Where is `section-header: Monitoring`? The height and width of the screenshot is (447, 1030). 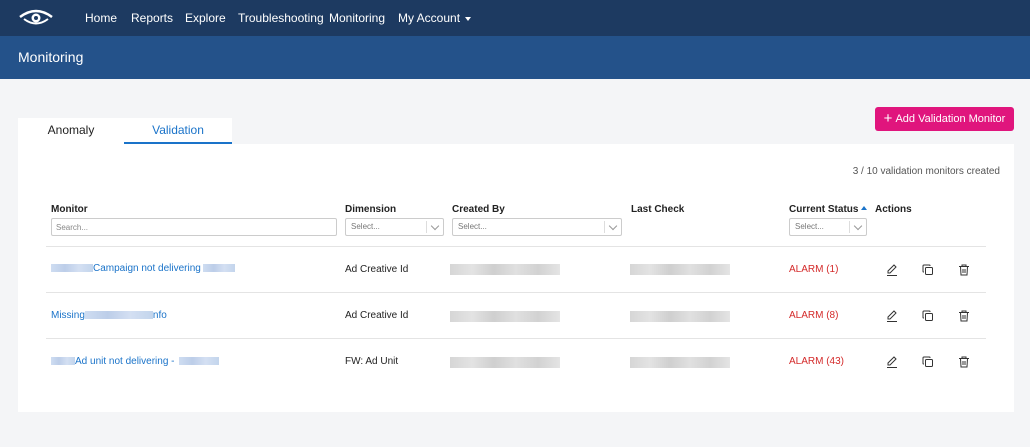
section-header: Monitoring is located at coordinates (515, 57).